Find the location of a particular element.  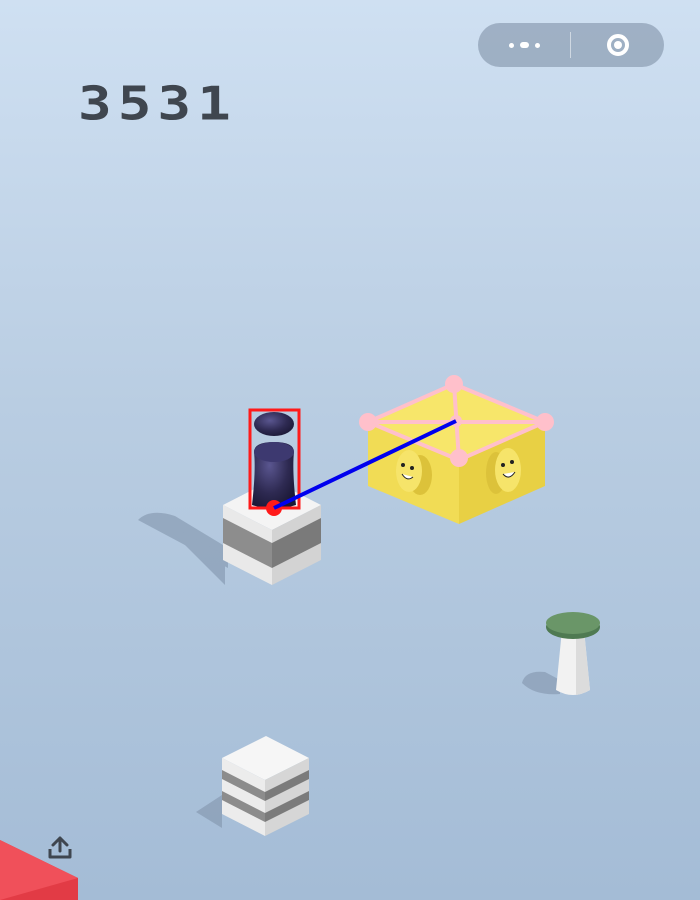

player-piece is located at coordinates (274, 460).